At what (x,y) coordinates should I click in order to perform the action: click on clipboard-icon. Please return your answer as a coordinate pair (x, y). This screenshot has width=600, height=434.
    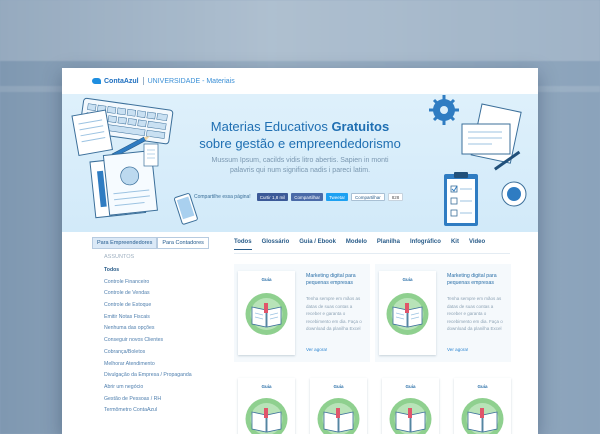
    Looking at the image, I should click on (461, 199).